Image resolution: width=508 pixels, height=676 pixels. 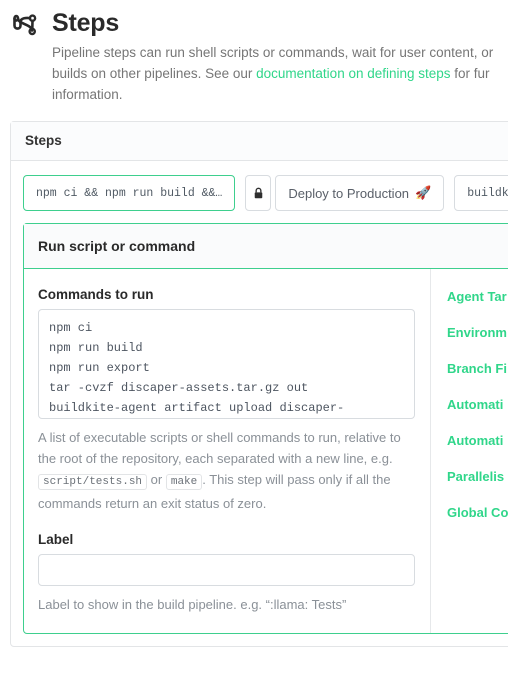 I want to click on step-chip-deploy-group: Deploy to Production 🚀, so click(x=345, y=193).